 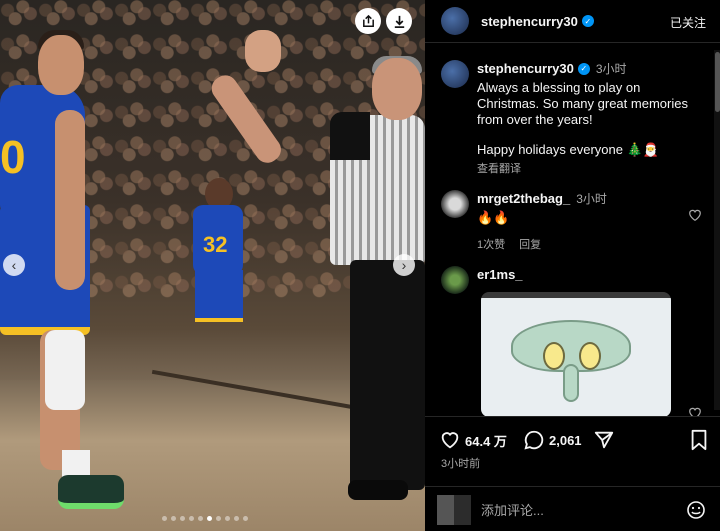 What do you see at coordinates (589, 244) in the screenshot?
I see `comment-meta: 1次赞 回复` at bounding box center [589, 244].